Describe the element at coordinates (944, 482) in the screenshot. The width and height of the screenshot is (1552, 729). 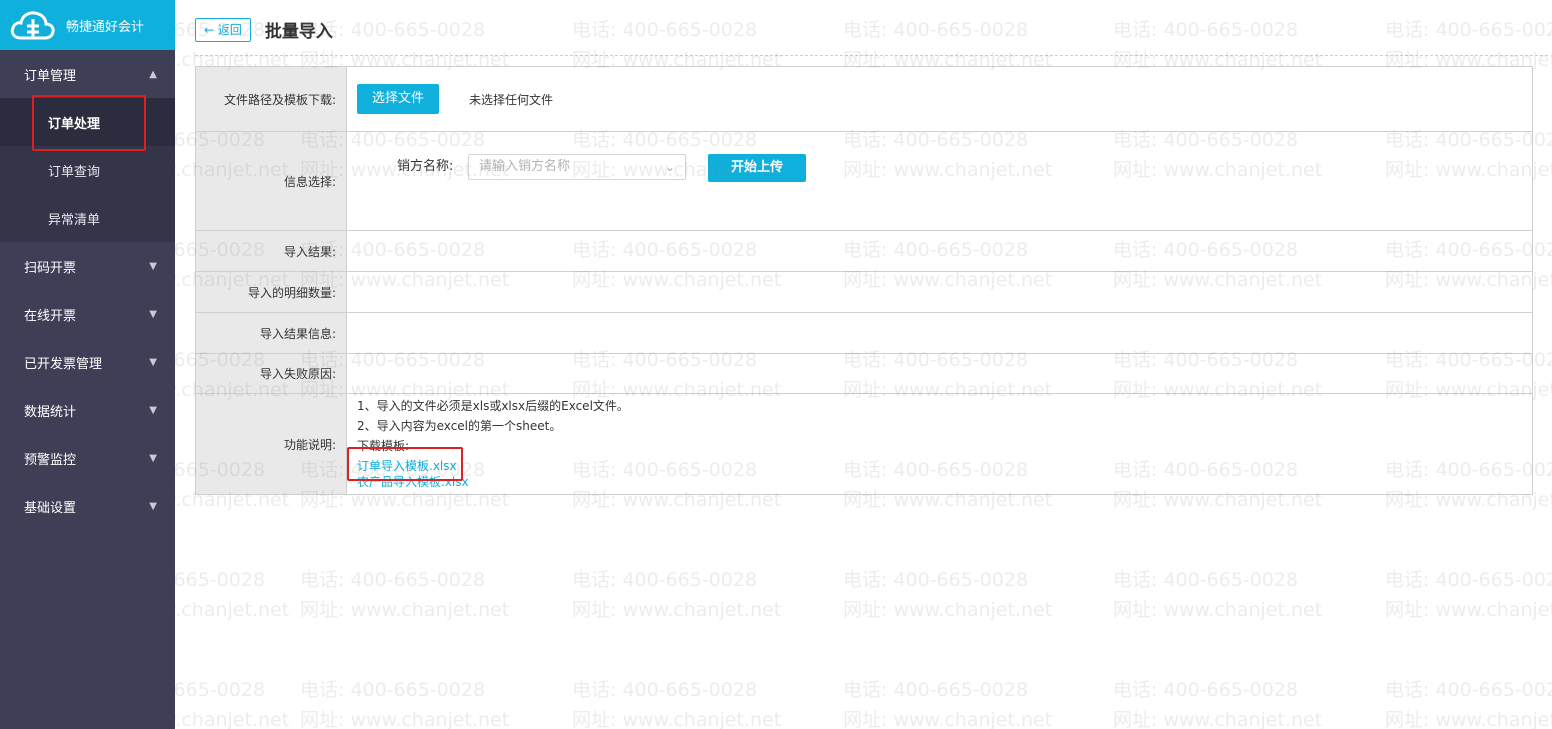
I see `product-template-link: 农产品导入模板.xlsx` at that location.